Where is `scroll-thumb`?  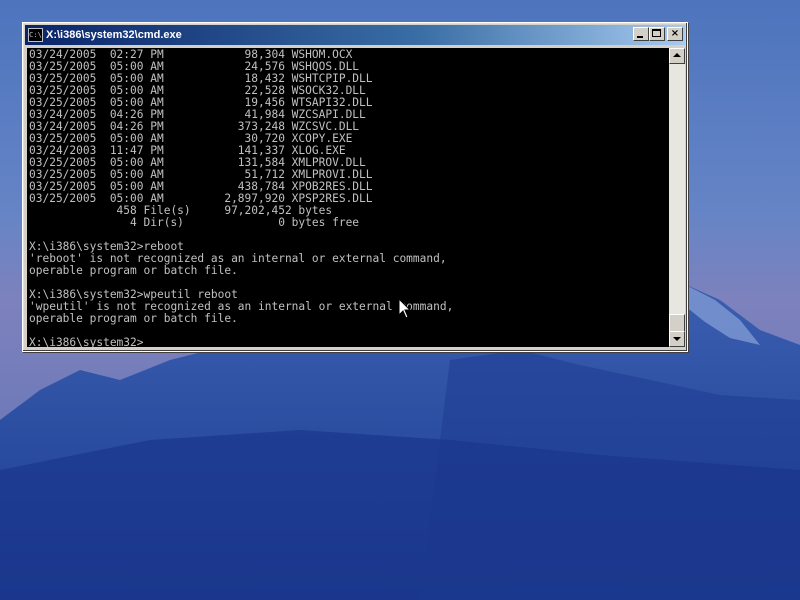 scroll-thumb is located at coordinates (677, 323).